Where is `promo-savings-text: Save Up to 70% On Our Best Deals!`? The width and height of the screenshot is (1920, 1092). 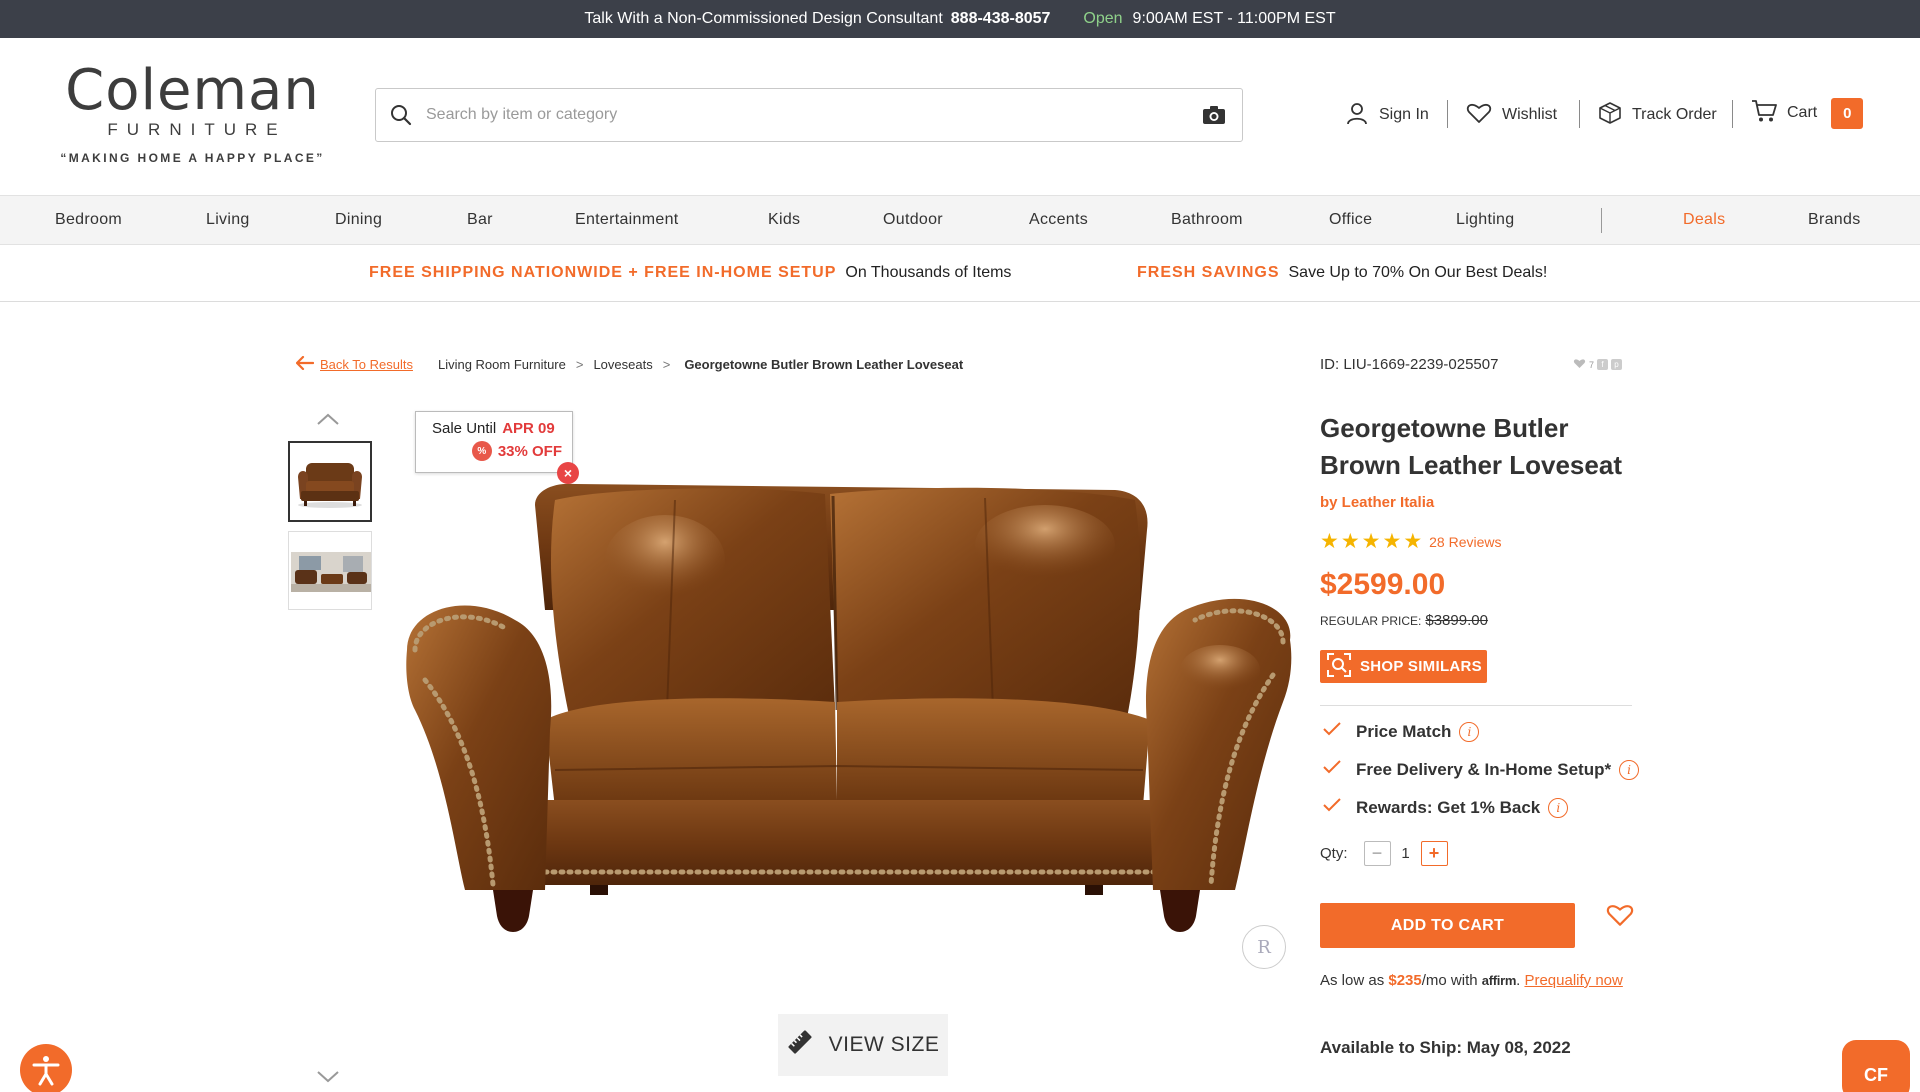
promo-savings-text: Save Up to 70% On Our Best Deals! is located at coordinates (1418, 272).